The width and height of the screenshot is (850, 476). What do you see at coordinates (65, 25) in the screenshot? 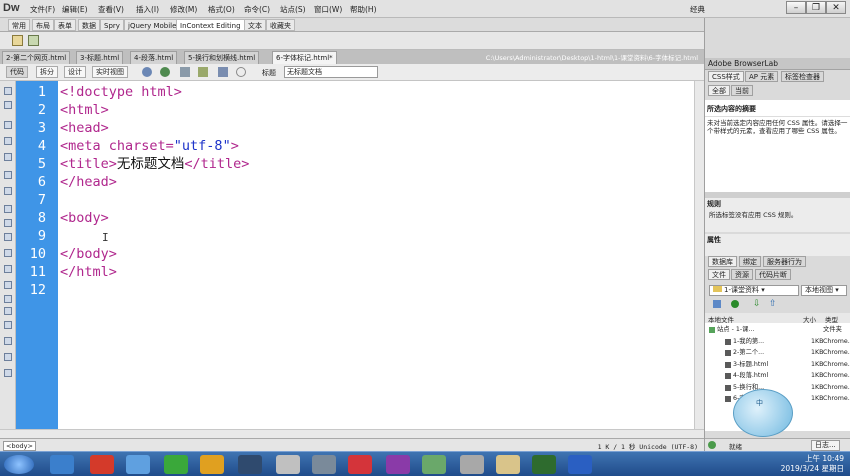
I see `insert-category-tab: 表单` at bounding box center [65, 25].